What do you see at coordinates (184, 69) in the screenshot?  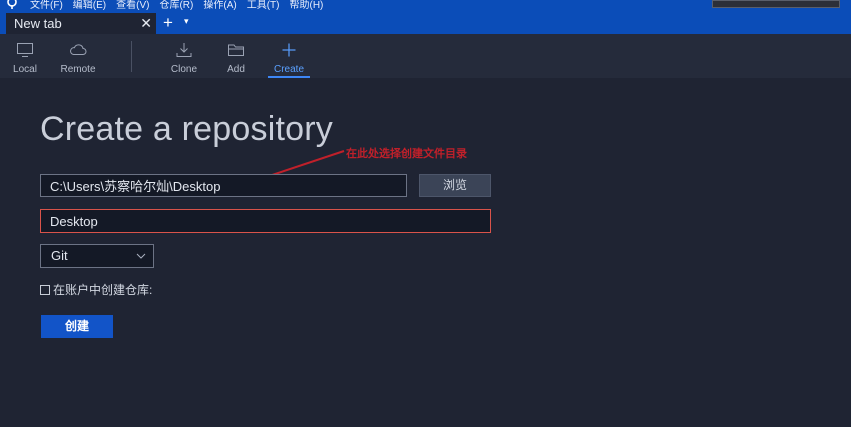 I see `clone-label: Clone` at bounding box center [184, 69].